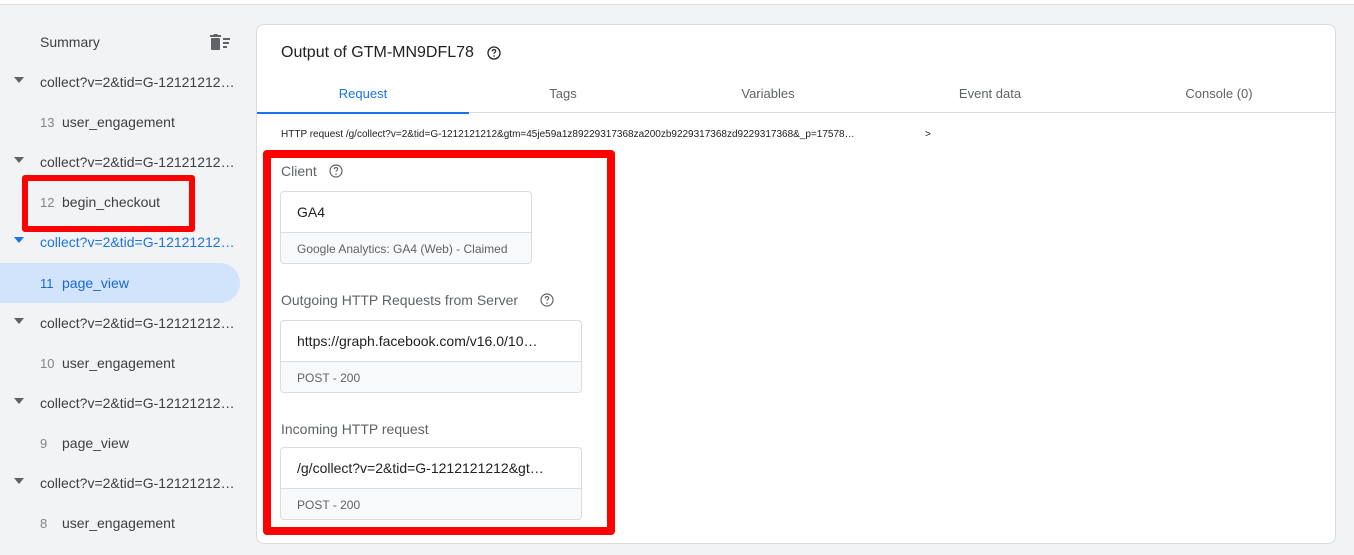  I want to click on tab-console: Console (0), so click(1219, 97).